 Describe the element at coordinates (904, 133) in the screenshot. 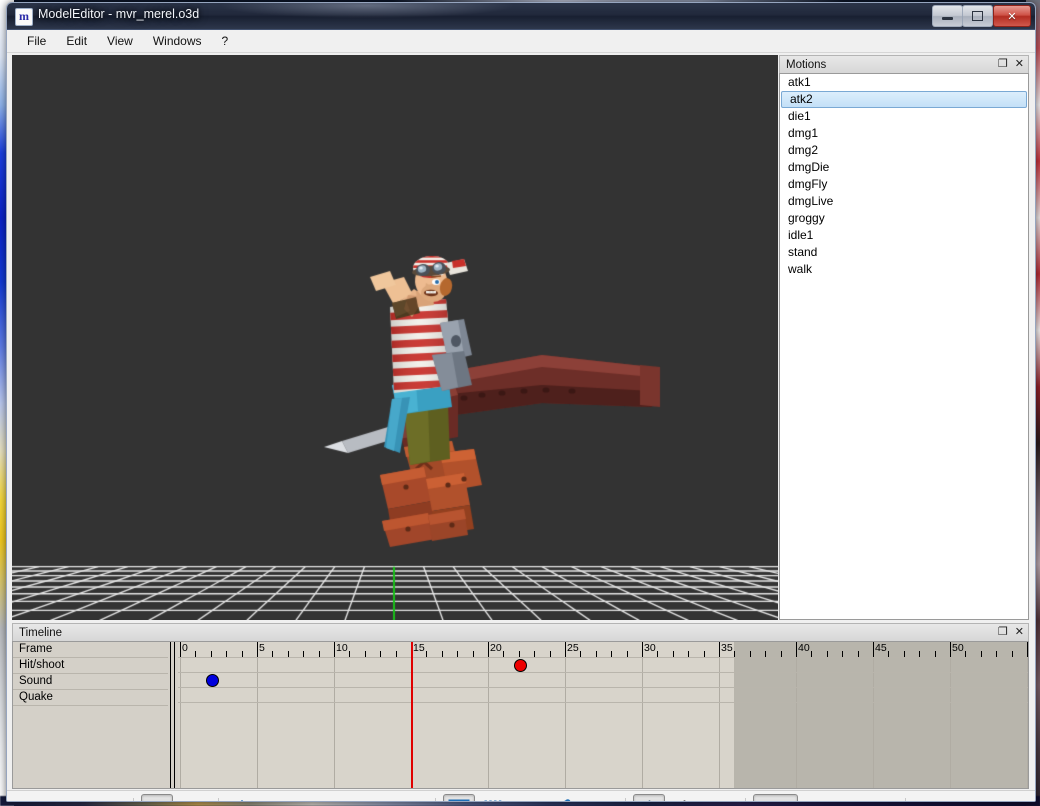

I see `motion-list-item: dmg1` at that location.